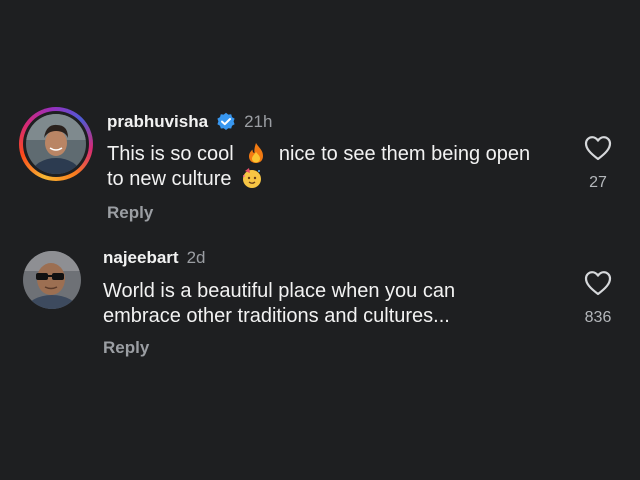 The image size is (640, 480). I want to click on verified-badge-icon, so click(226, 121).